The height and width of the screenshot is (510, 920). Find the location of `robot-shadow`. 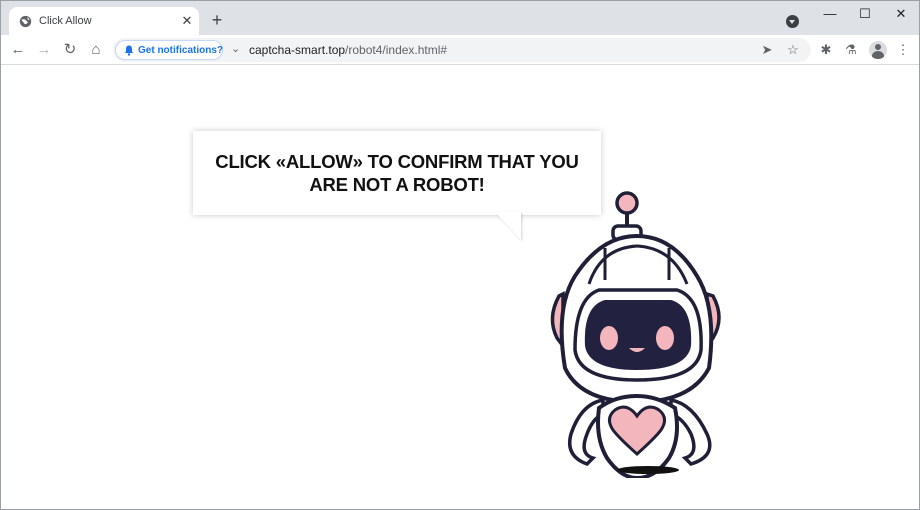

robot-shadow is located at coordinates (648, 470).